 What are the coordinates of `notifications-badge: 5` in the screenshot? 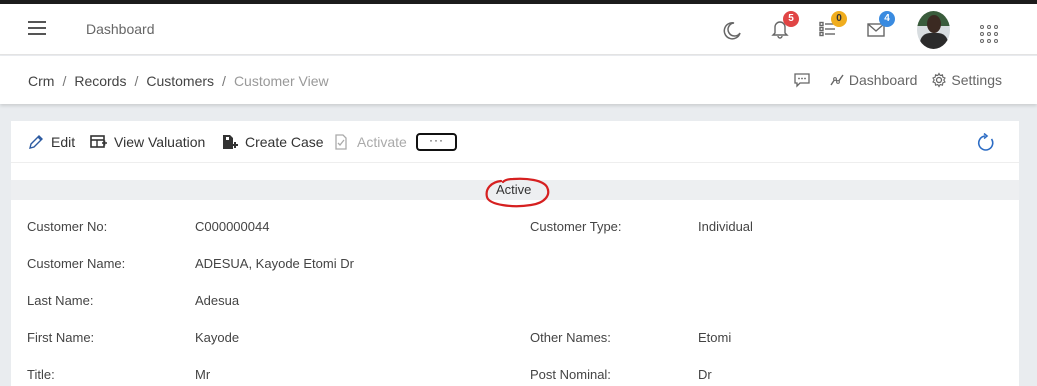 It's located at (791, 19).